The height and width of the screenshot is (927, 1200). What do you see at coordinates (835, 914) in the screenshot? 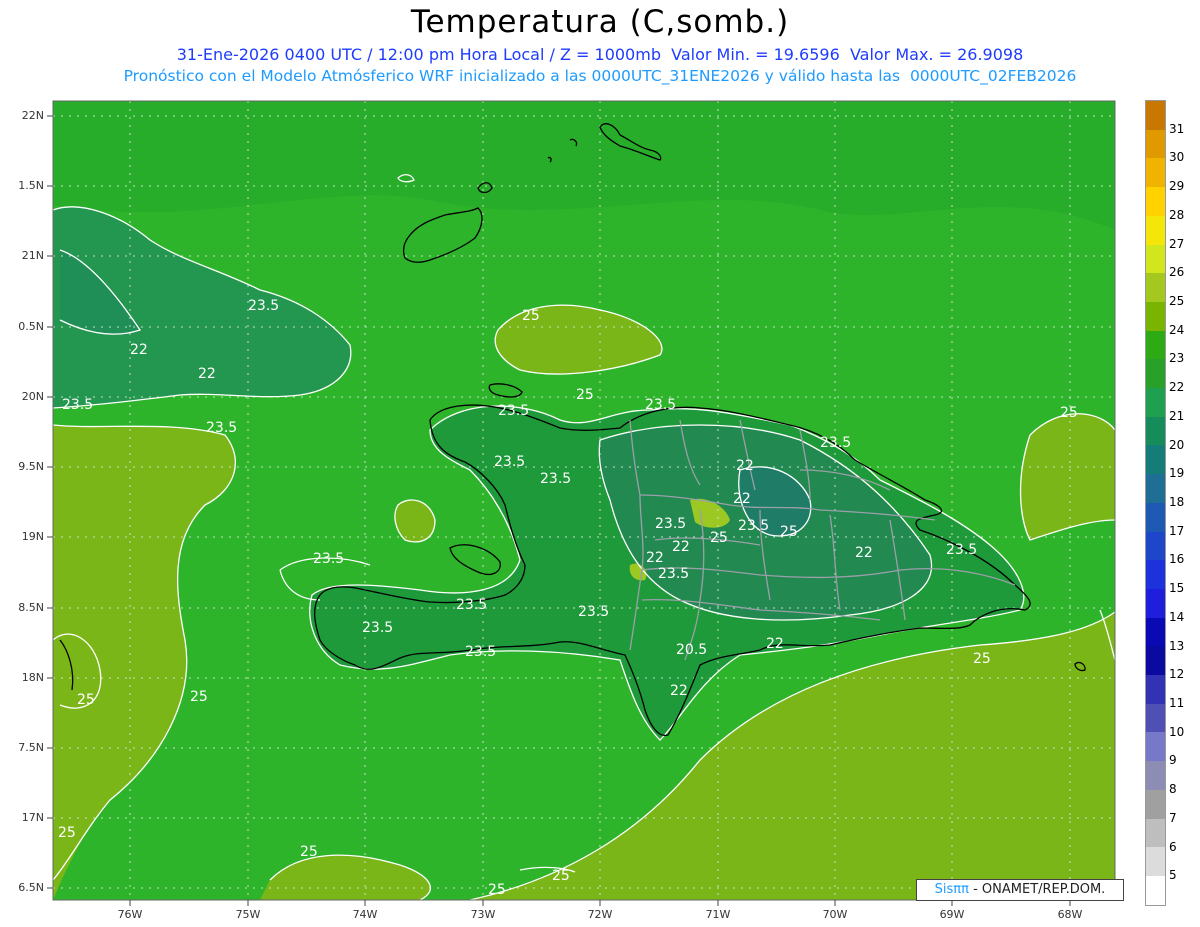
I see `x-tick-label: 70W` at bounding box center [835, 914].